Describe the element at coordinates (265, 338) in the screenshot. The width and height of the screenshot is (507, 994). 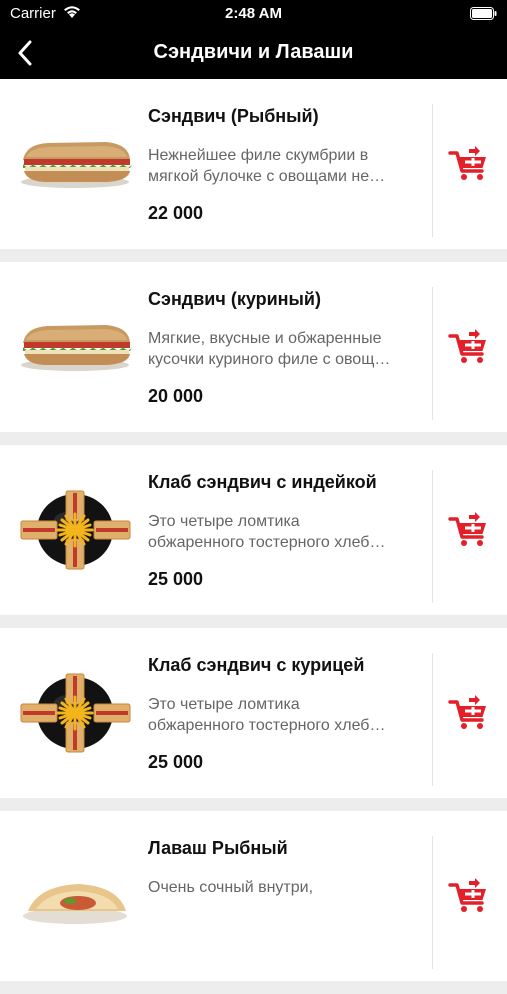
I see `description-line: Мягкие, вкусные и обжаренные` at that location.